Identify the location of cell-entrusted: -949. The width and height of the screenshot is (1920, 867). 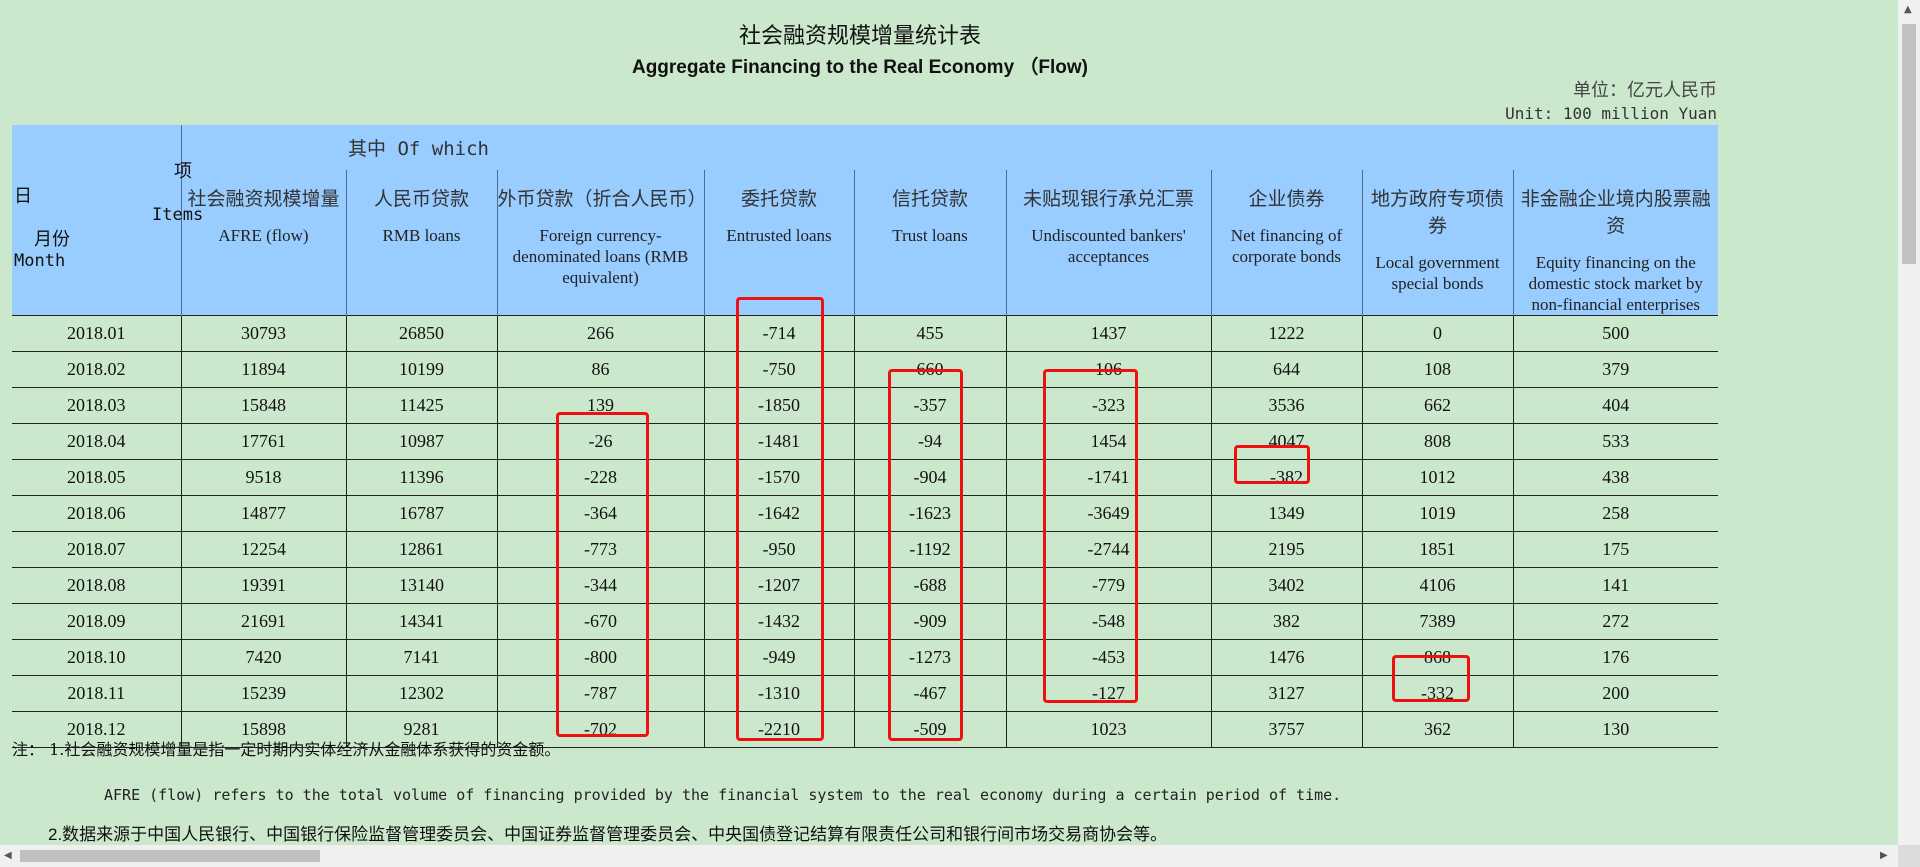
(778, 657).